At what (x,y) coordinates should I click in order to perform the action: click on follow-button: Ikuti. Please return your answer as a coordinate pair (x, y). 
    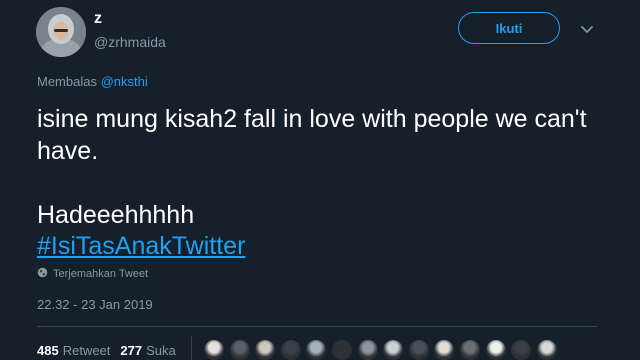
    Looking at the image, I should click on (509, 28).